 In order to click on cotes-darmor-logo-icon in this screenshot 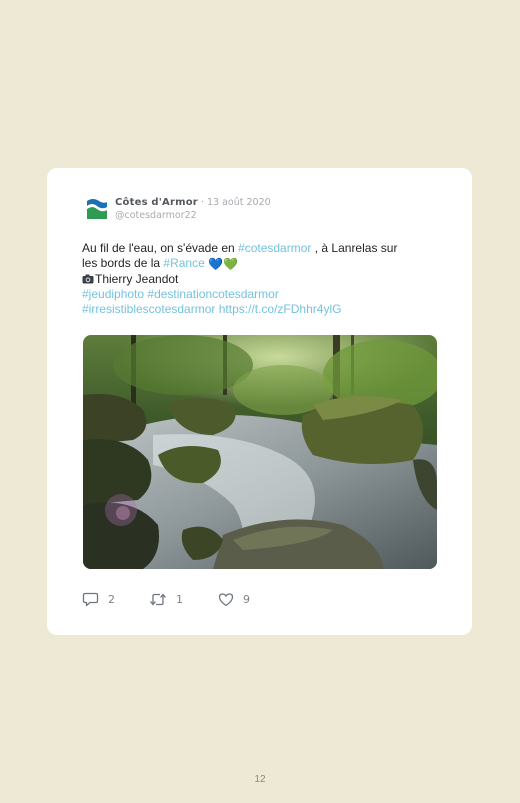, I will do `click(97, 210)`.